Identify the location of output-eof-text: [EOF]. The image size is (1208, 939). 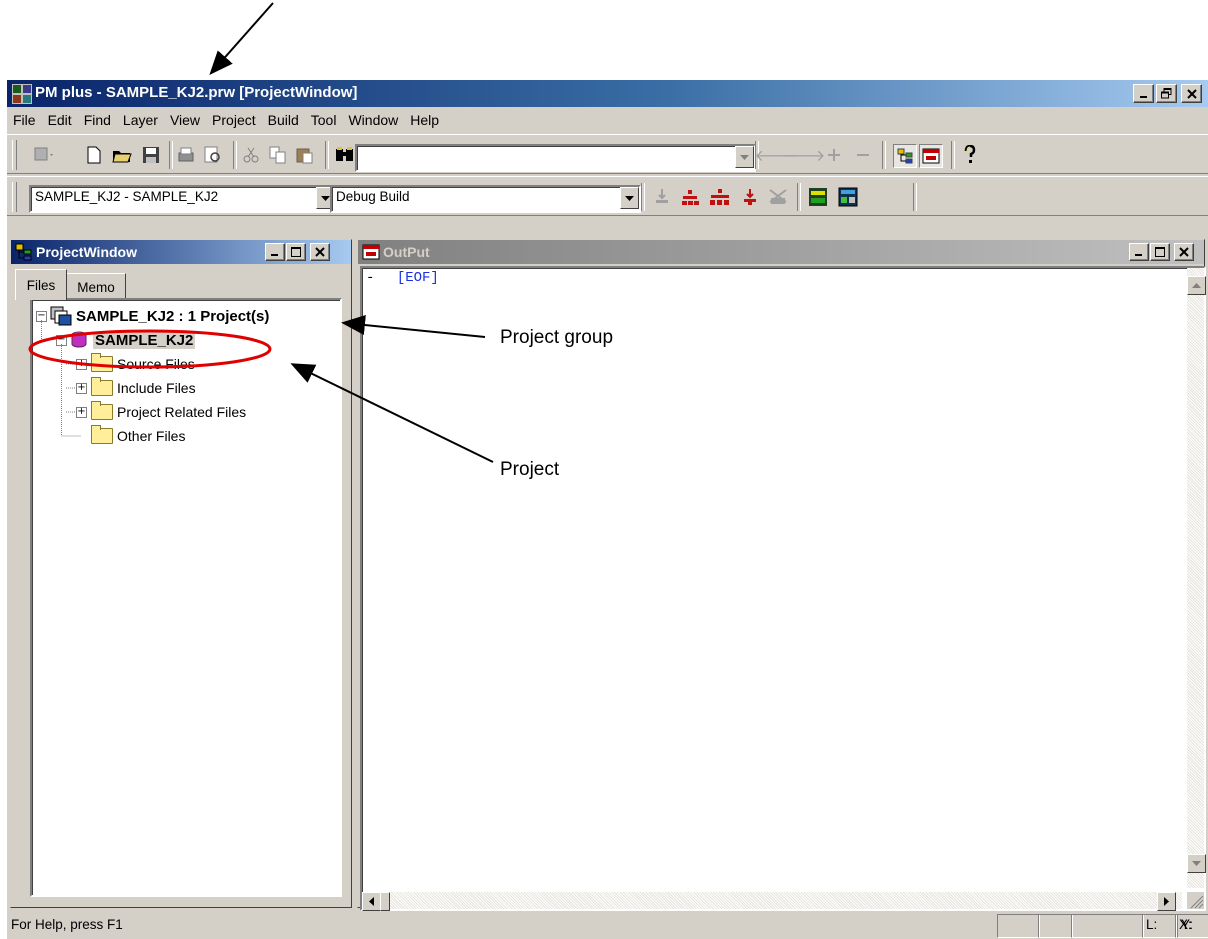
(417, 278).